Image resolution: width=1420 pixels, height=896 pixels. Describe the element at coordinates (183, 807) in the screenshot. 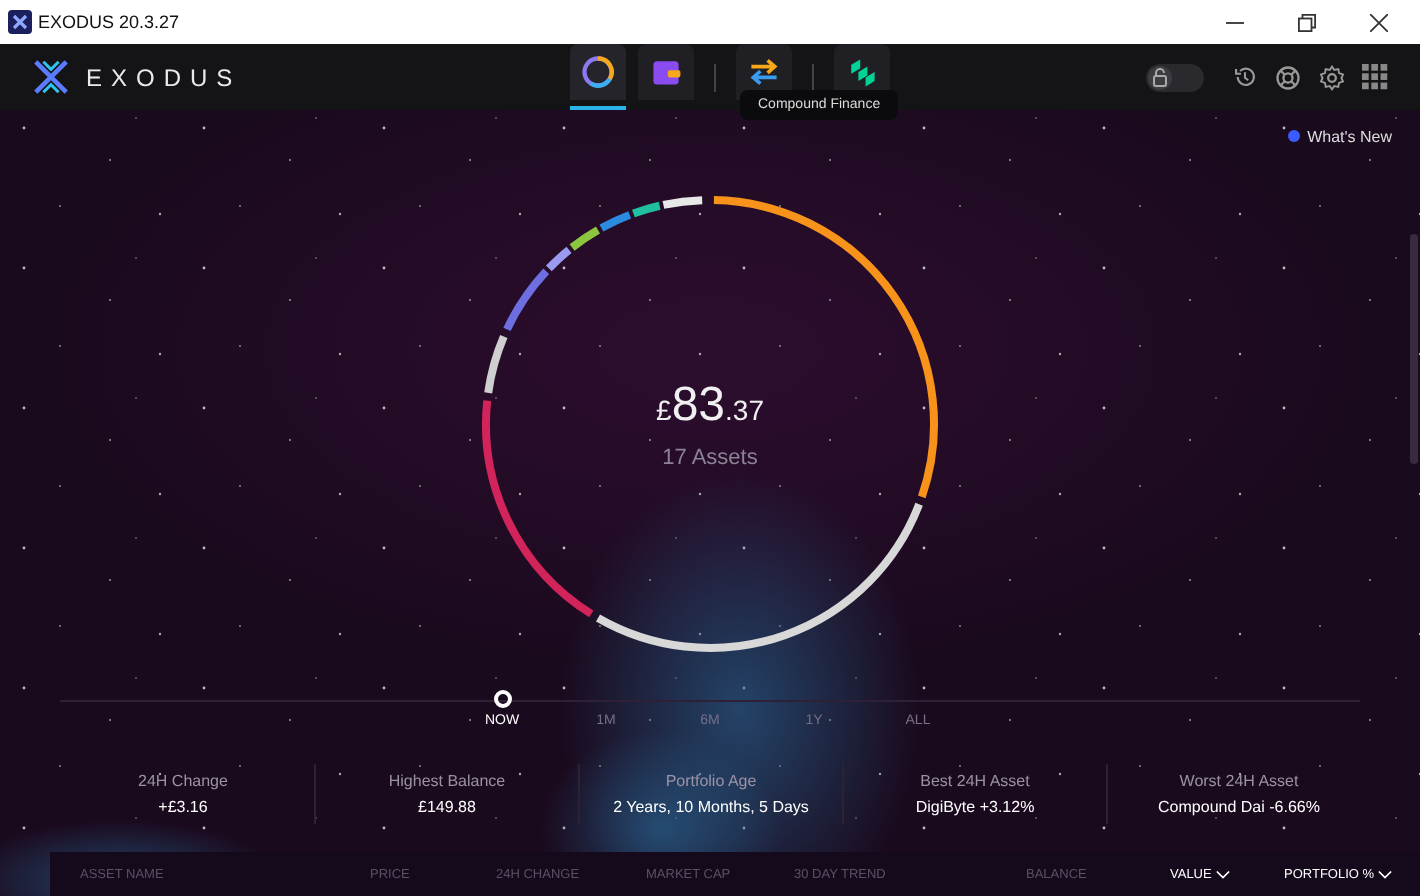

I see `stat-value: +£3.16` at that location.